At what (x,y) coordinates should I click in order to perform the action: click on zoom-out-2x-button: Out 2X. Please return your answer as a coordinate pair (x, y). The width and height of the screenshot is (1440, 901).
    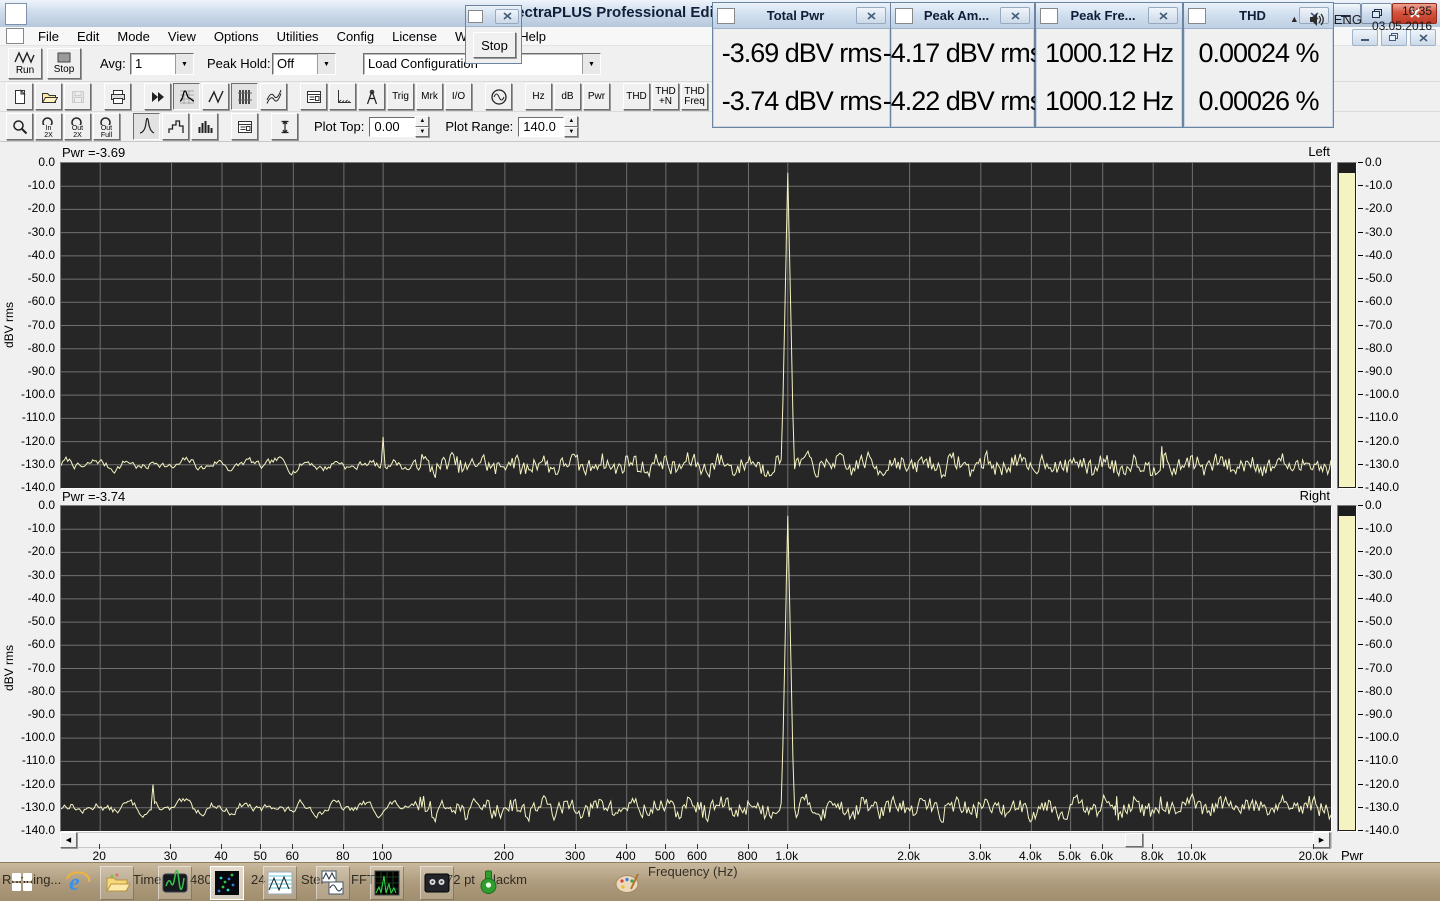
    Looking at the image, I should click on (77, 126).